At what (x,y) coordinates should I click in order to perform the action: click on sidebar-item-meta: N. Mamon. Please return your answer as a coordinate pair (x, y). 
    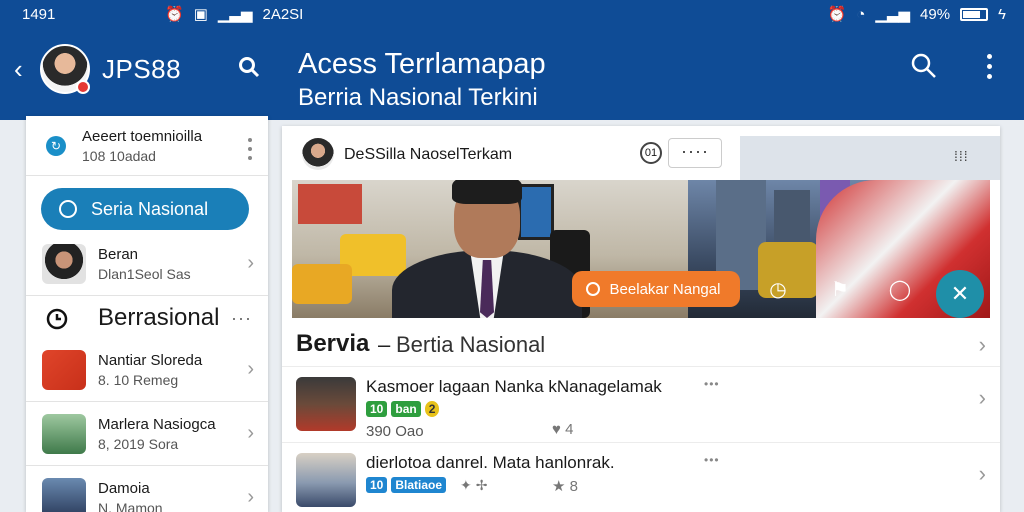
    Looking at the image, I should click on (130, 506).